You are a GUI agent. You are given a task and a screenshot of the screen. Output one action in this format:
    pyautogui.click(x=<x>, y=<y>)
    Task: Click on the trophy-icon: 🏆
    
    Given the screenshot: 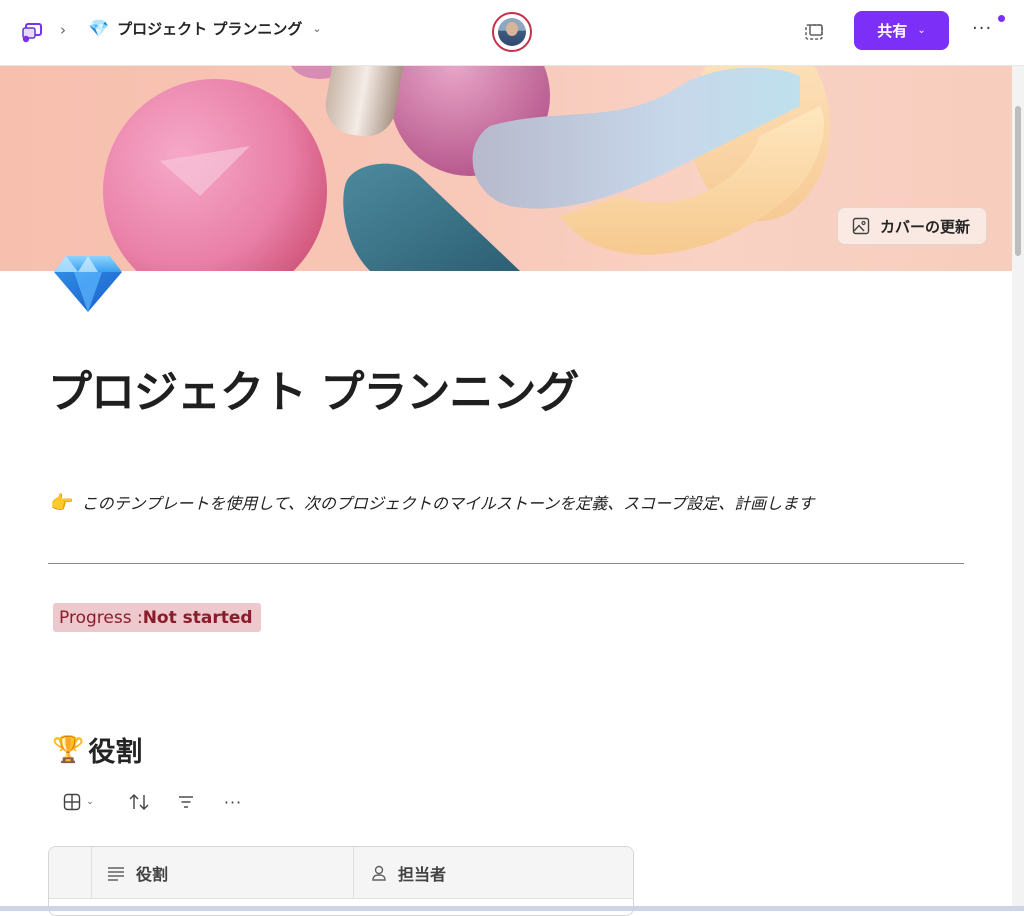 What is the action you would take?
    pyautogui.click(x=68, y=749)
    